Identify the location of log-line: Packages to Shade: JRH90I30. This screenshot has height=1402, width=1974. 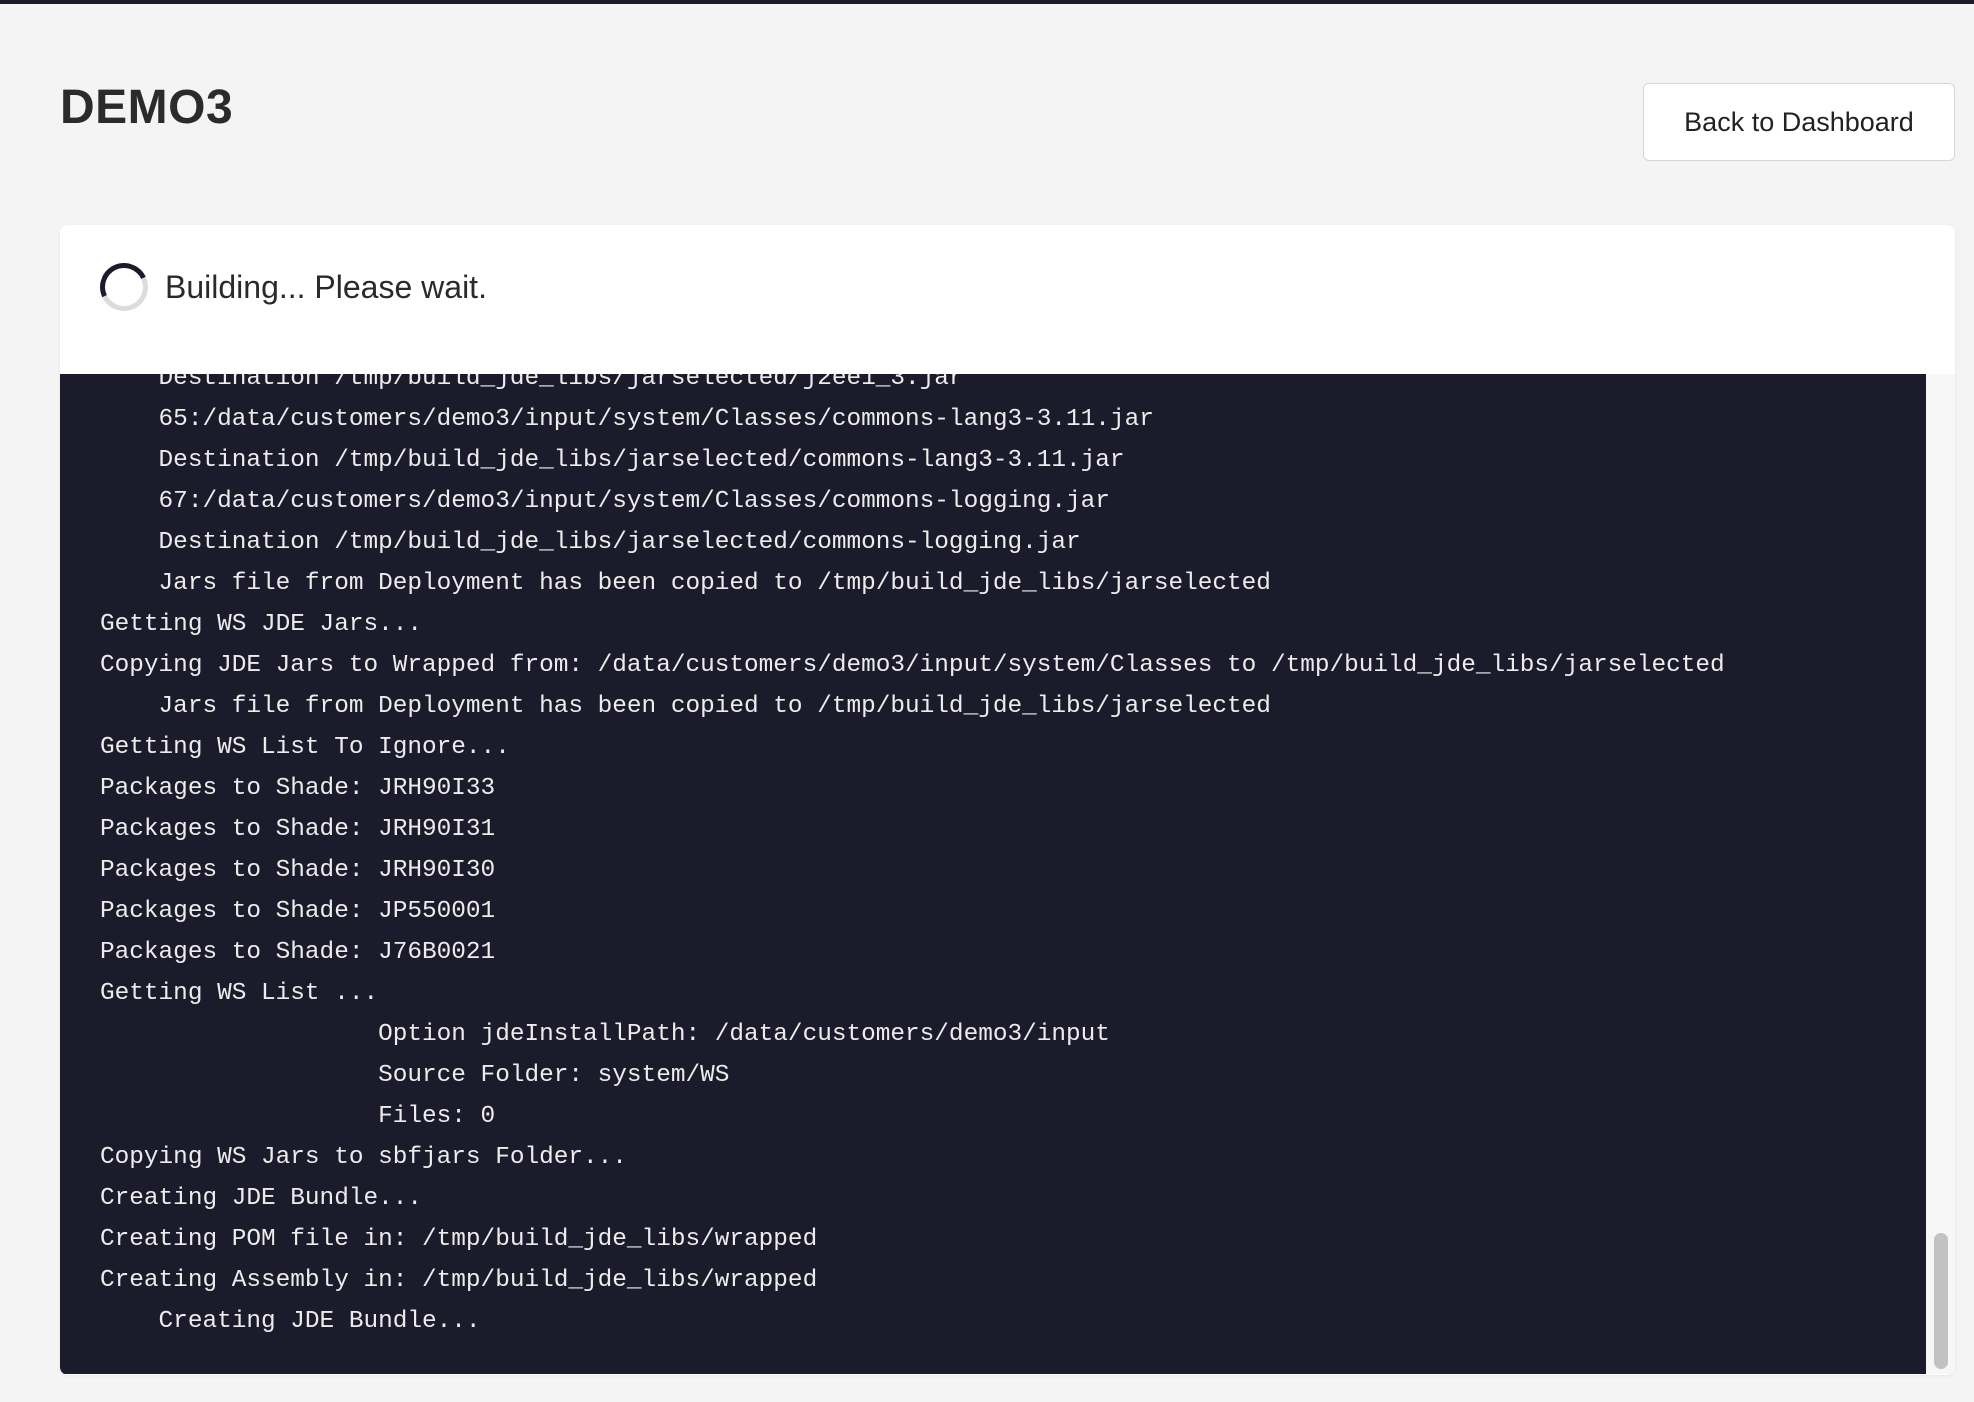
(298, 870).